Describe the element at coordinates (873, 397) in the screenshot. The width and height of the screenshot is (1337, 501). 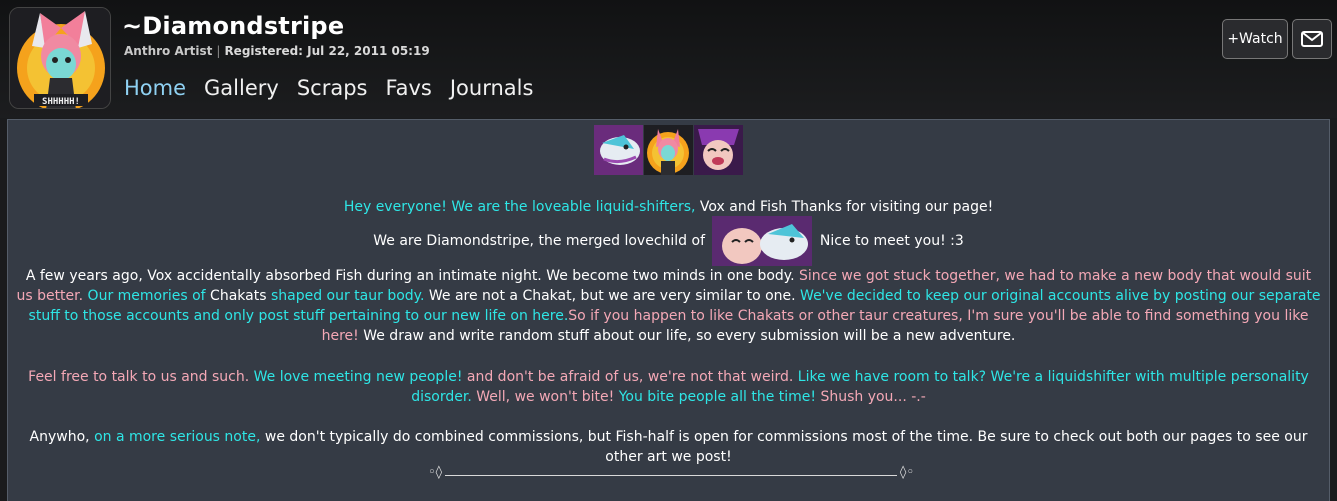
I see `bio-segment: Shush you... -.-` at that location.